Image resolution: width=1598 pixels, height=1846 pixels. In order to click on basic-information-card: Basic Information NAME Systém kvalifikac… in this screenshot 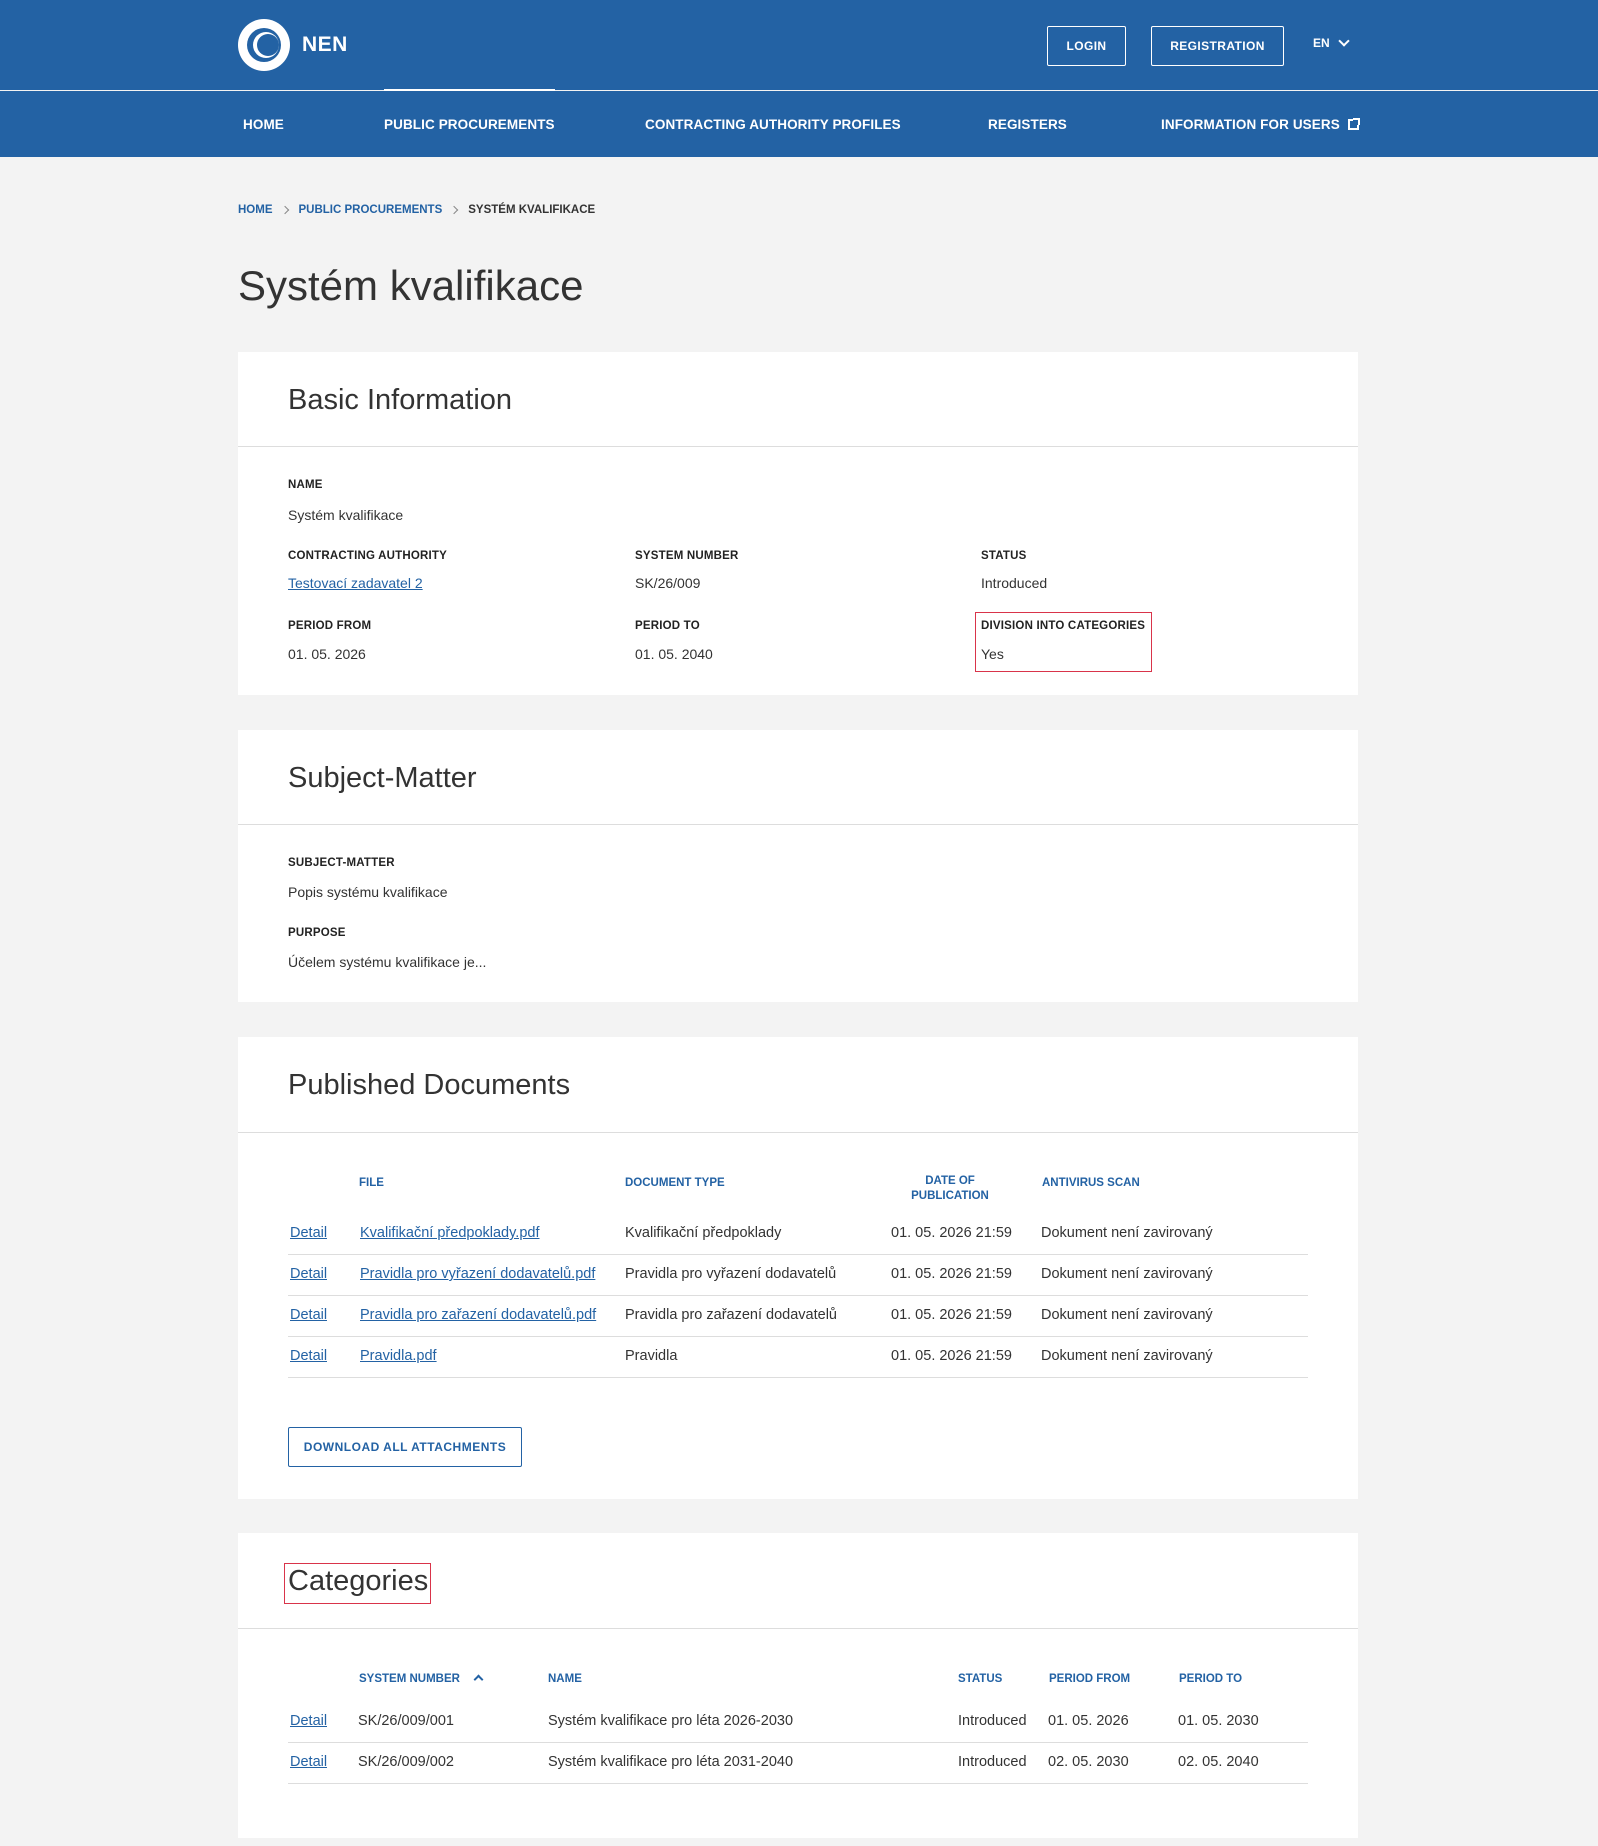, I will do `click(798, 523)`.